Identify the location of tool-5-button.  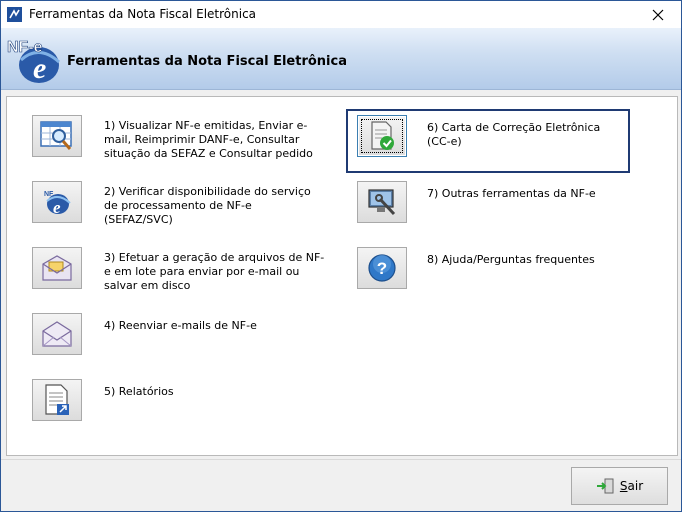
(57, 400).